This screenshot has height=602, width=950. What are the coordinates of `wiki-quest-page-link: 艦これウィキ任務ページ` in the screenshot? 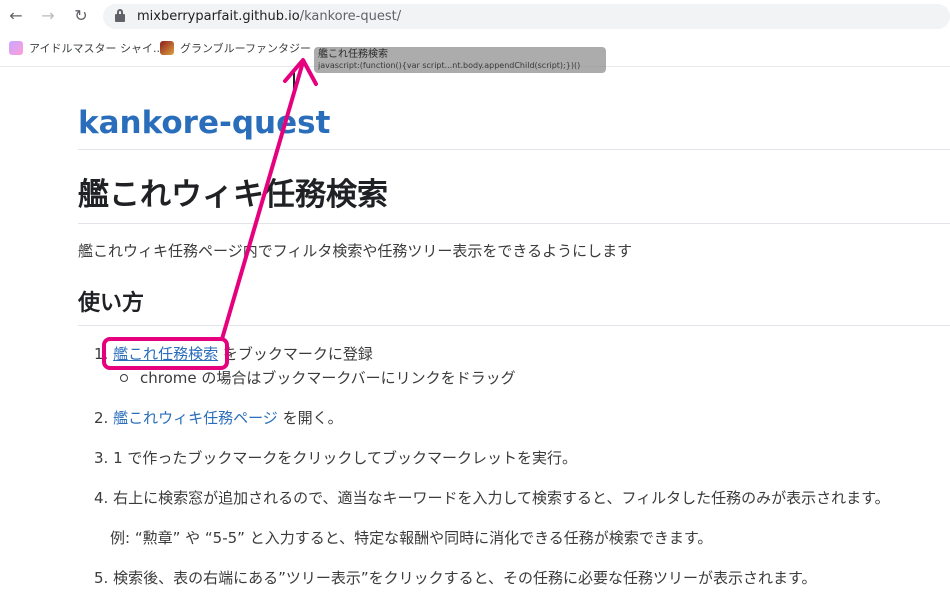 It's located at (195, 418).